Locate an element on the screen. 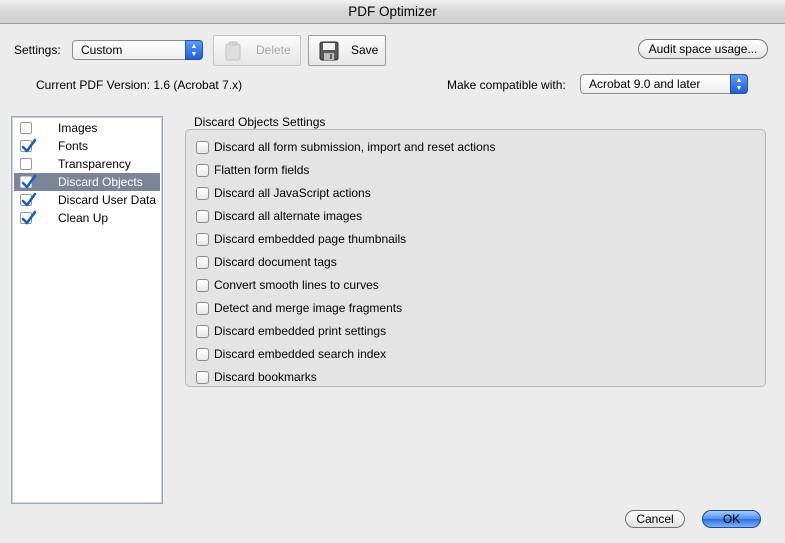 The height and width of the screenshot is (543, 785). settings-label: Settings: is located at coordinates (37, 50).